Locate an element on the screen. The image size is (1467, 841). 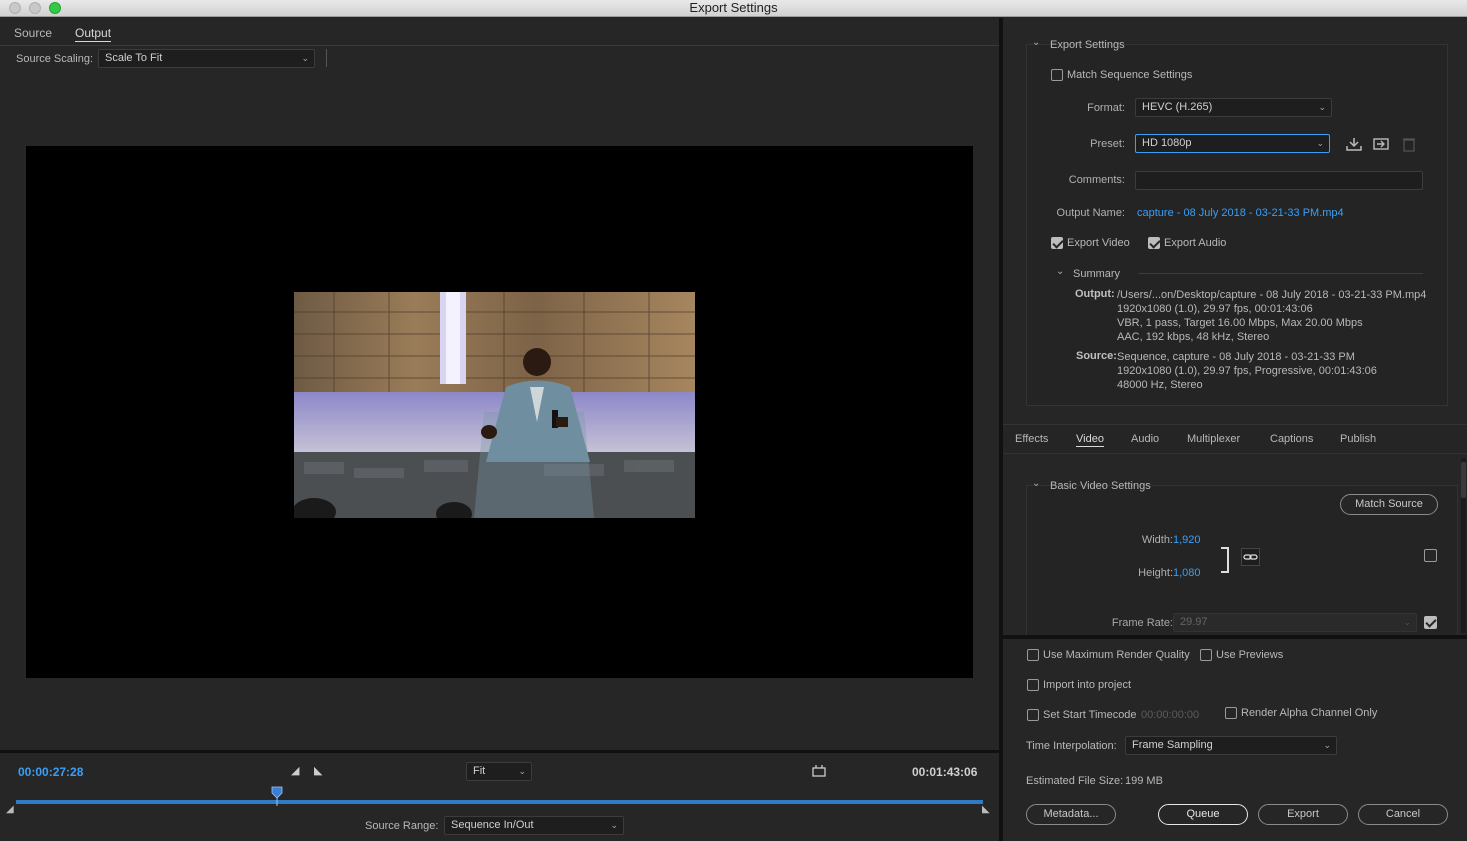
summary-header: Summary is located at coordinates (1097, 274).